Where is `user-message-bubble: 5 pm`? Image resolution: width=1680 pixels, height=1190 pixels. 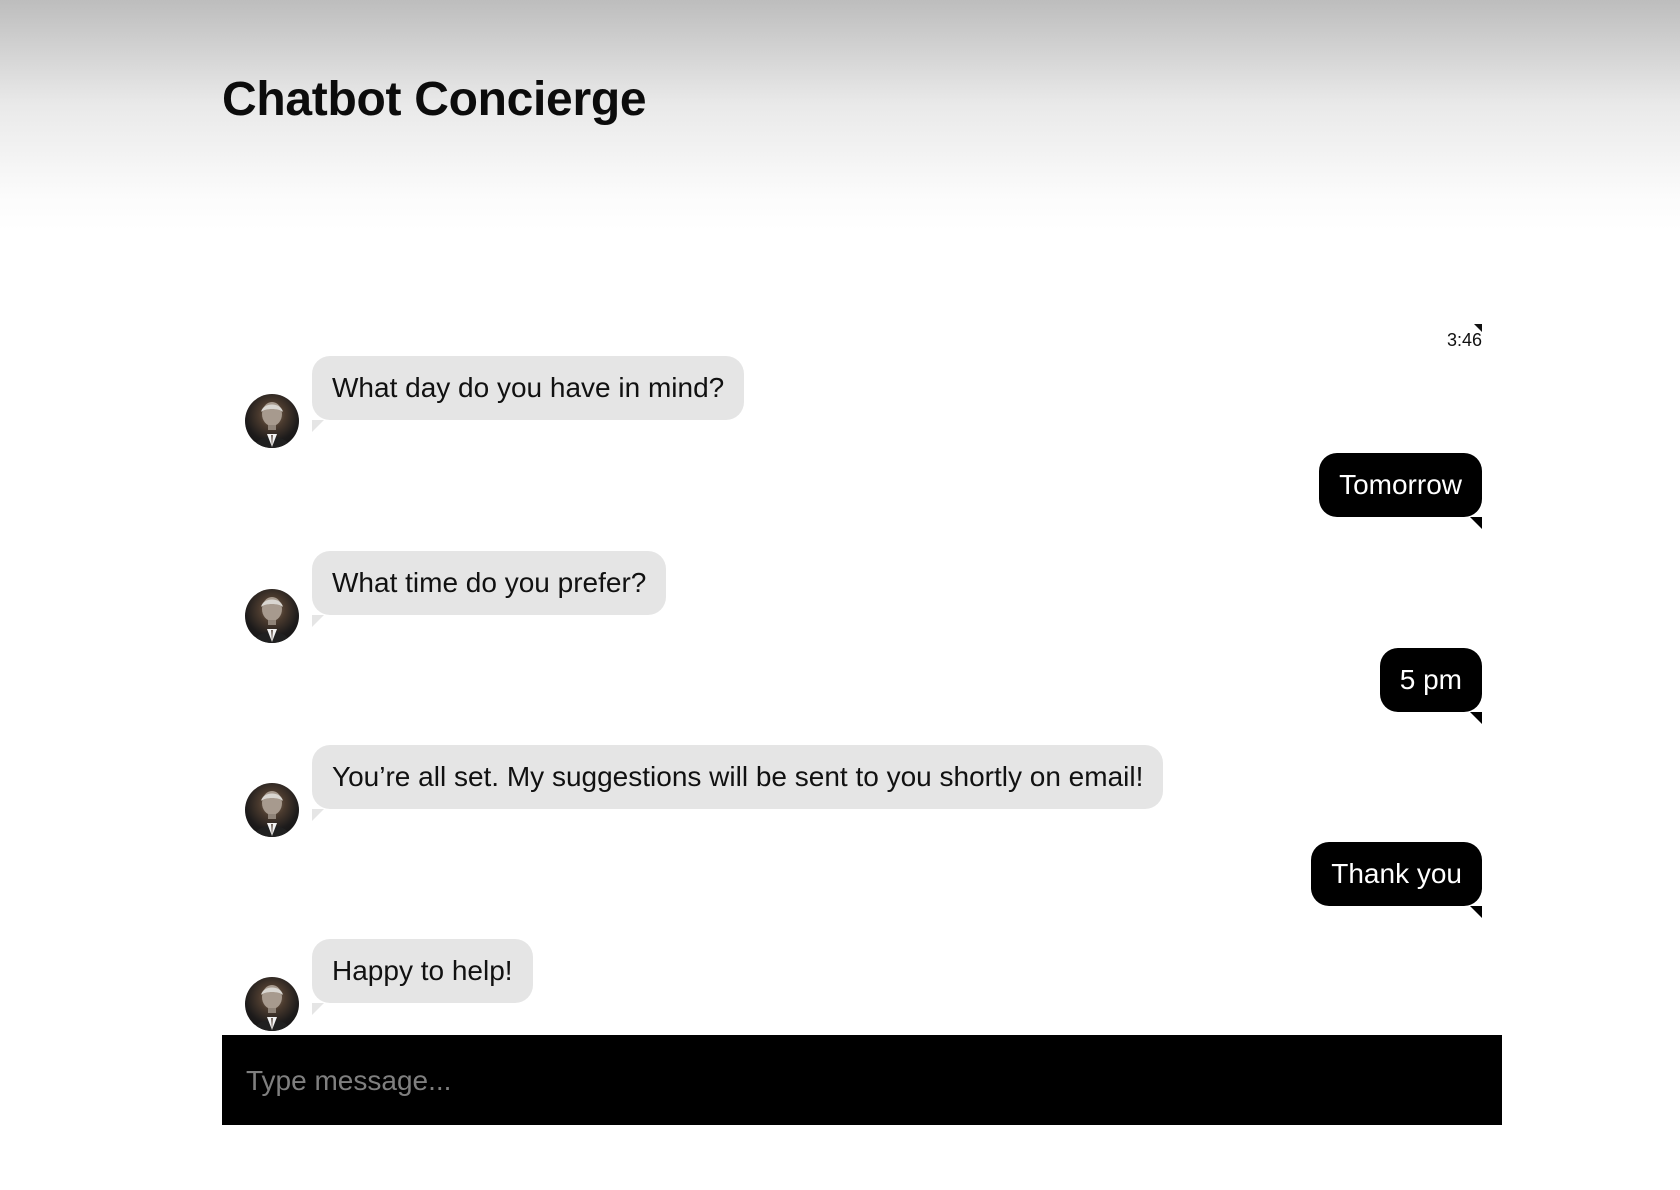
user-message-bubble: 5 pm is located at coordinates (1431, 686).